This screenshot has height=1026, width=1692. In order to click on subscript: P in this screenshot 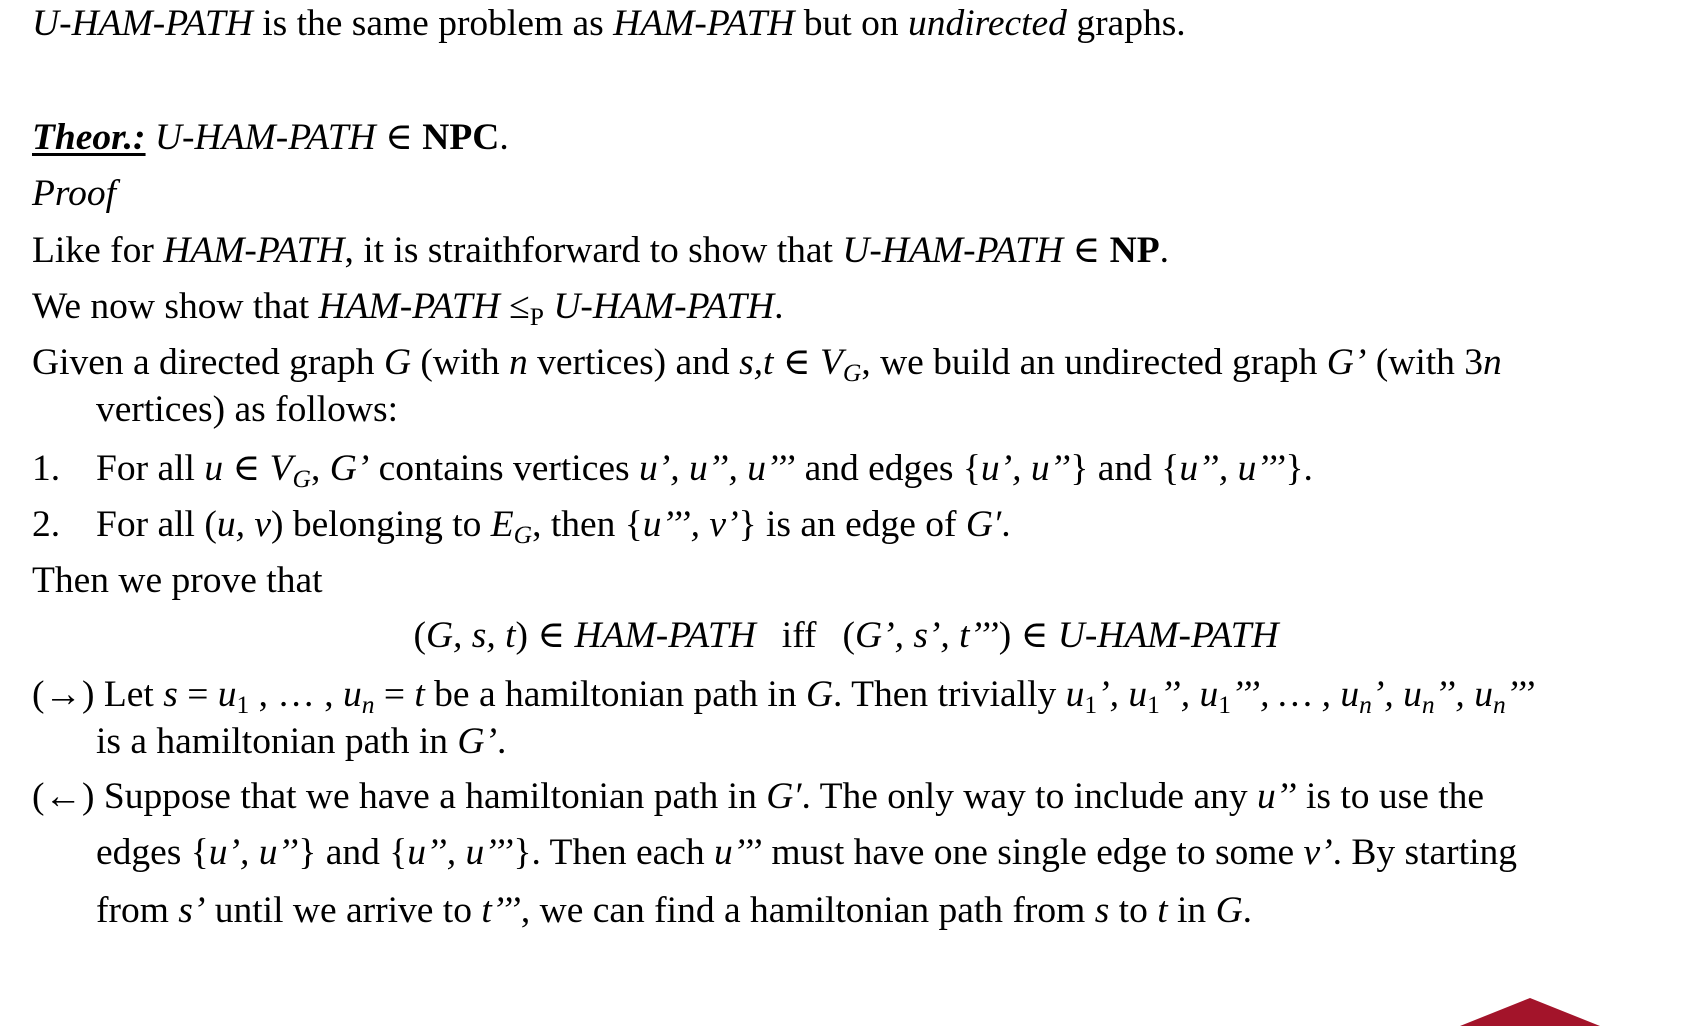, I will do `click(536, 317)`.